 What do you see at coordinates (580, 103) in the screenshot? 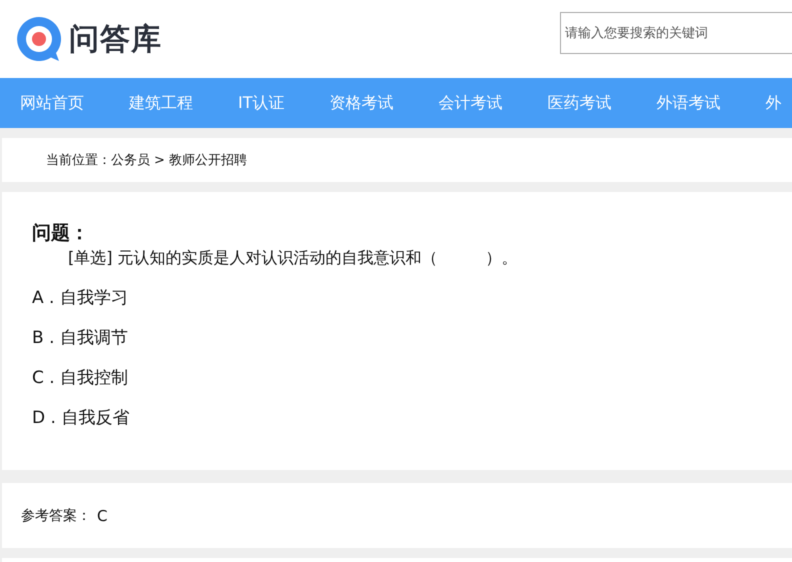
I see `nav-link: 医药考试` at bounding box center [580, 103].